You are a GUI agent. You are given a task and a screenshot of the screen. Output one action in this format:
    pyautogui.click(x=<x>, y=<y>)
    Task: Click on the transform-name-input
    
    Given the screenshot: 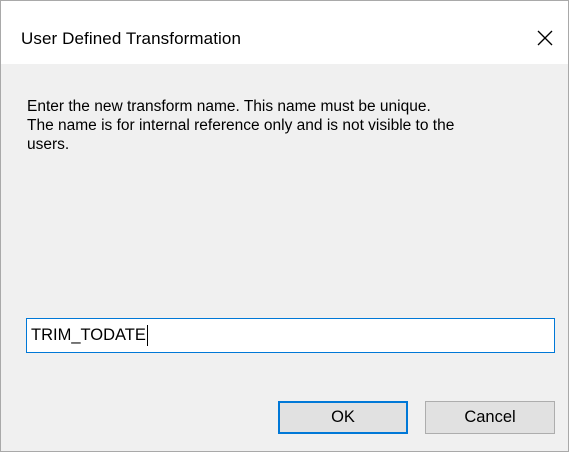 What is the action you would take?
    pyautogui.click(x=290, y=335)
    